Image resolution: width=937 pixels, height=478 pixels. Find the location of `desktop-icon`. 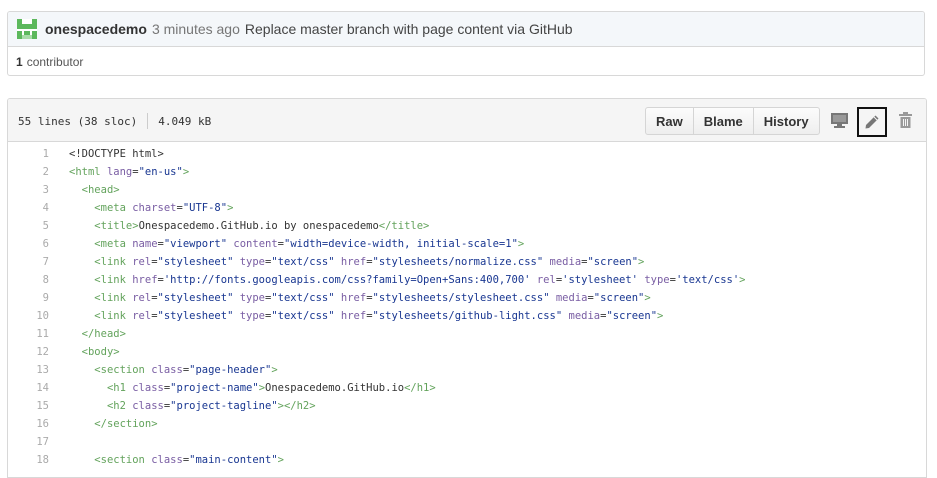

desktop-icon is located at coordinates (839, 120).